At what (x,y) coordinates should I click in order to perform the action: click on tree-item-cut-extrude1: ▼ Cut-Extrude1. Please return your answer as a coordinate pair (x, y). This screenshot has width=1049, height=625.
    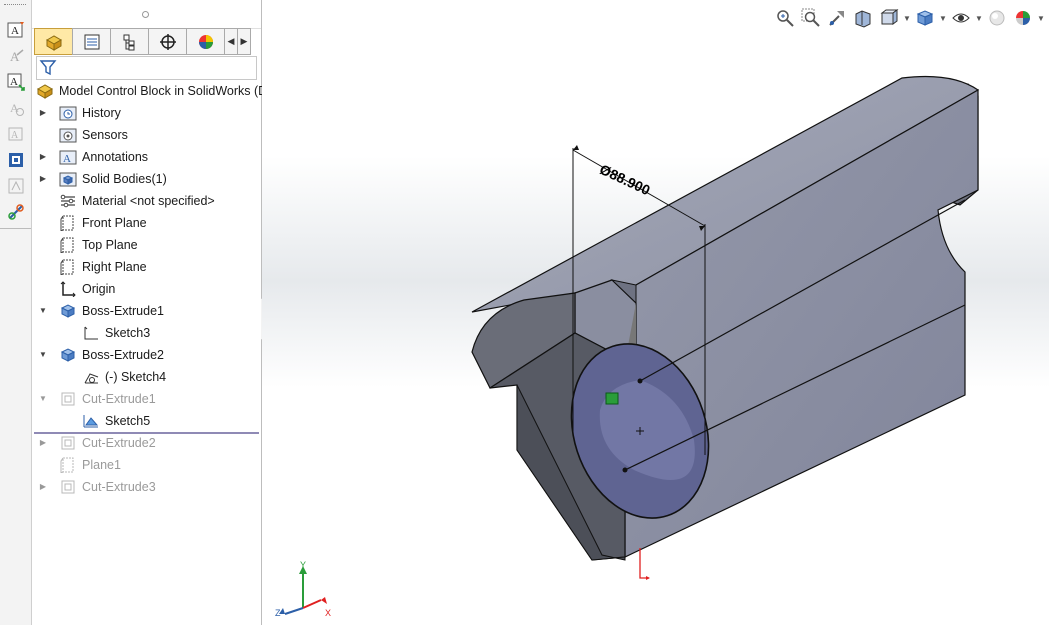
    Looking at the image, I should click on (146, 399).